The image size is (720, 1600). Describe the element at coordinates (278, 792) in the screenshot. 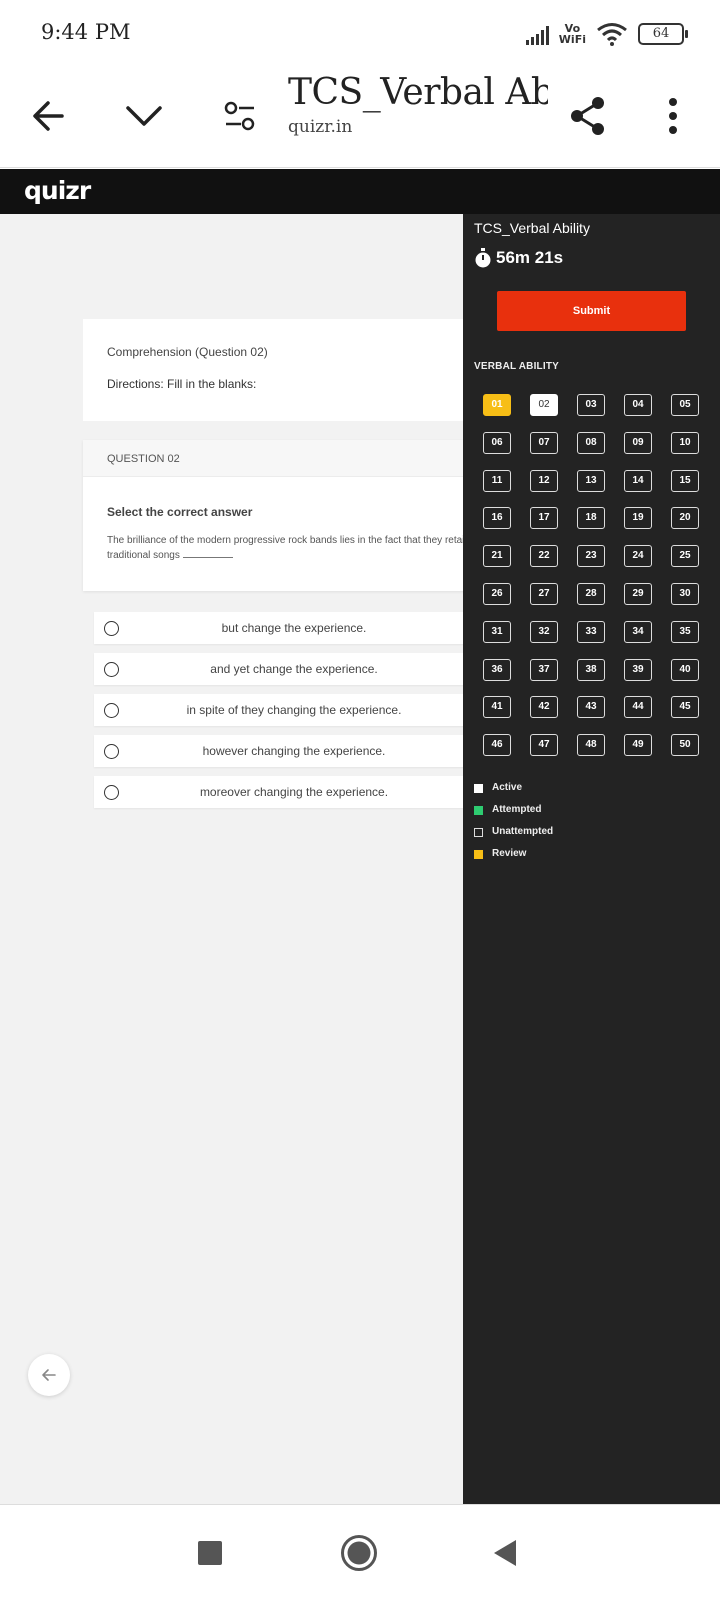

I see `option-5: moreover changing the experience.` at that location.